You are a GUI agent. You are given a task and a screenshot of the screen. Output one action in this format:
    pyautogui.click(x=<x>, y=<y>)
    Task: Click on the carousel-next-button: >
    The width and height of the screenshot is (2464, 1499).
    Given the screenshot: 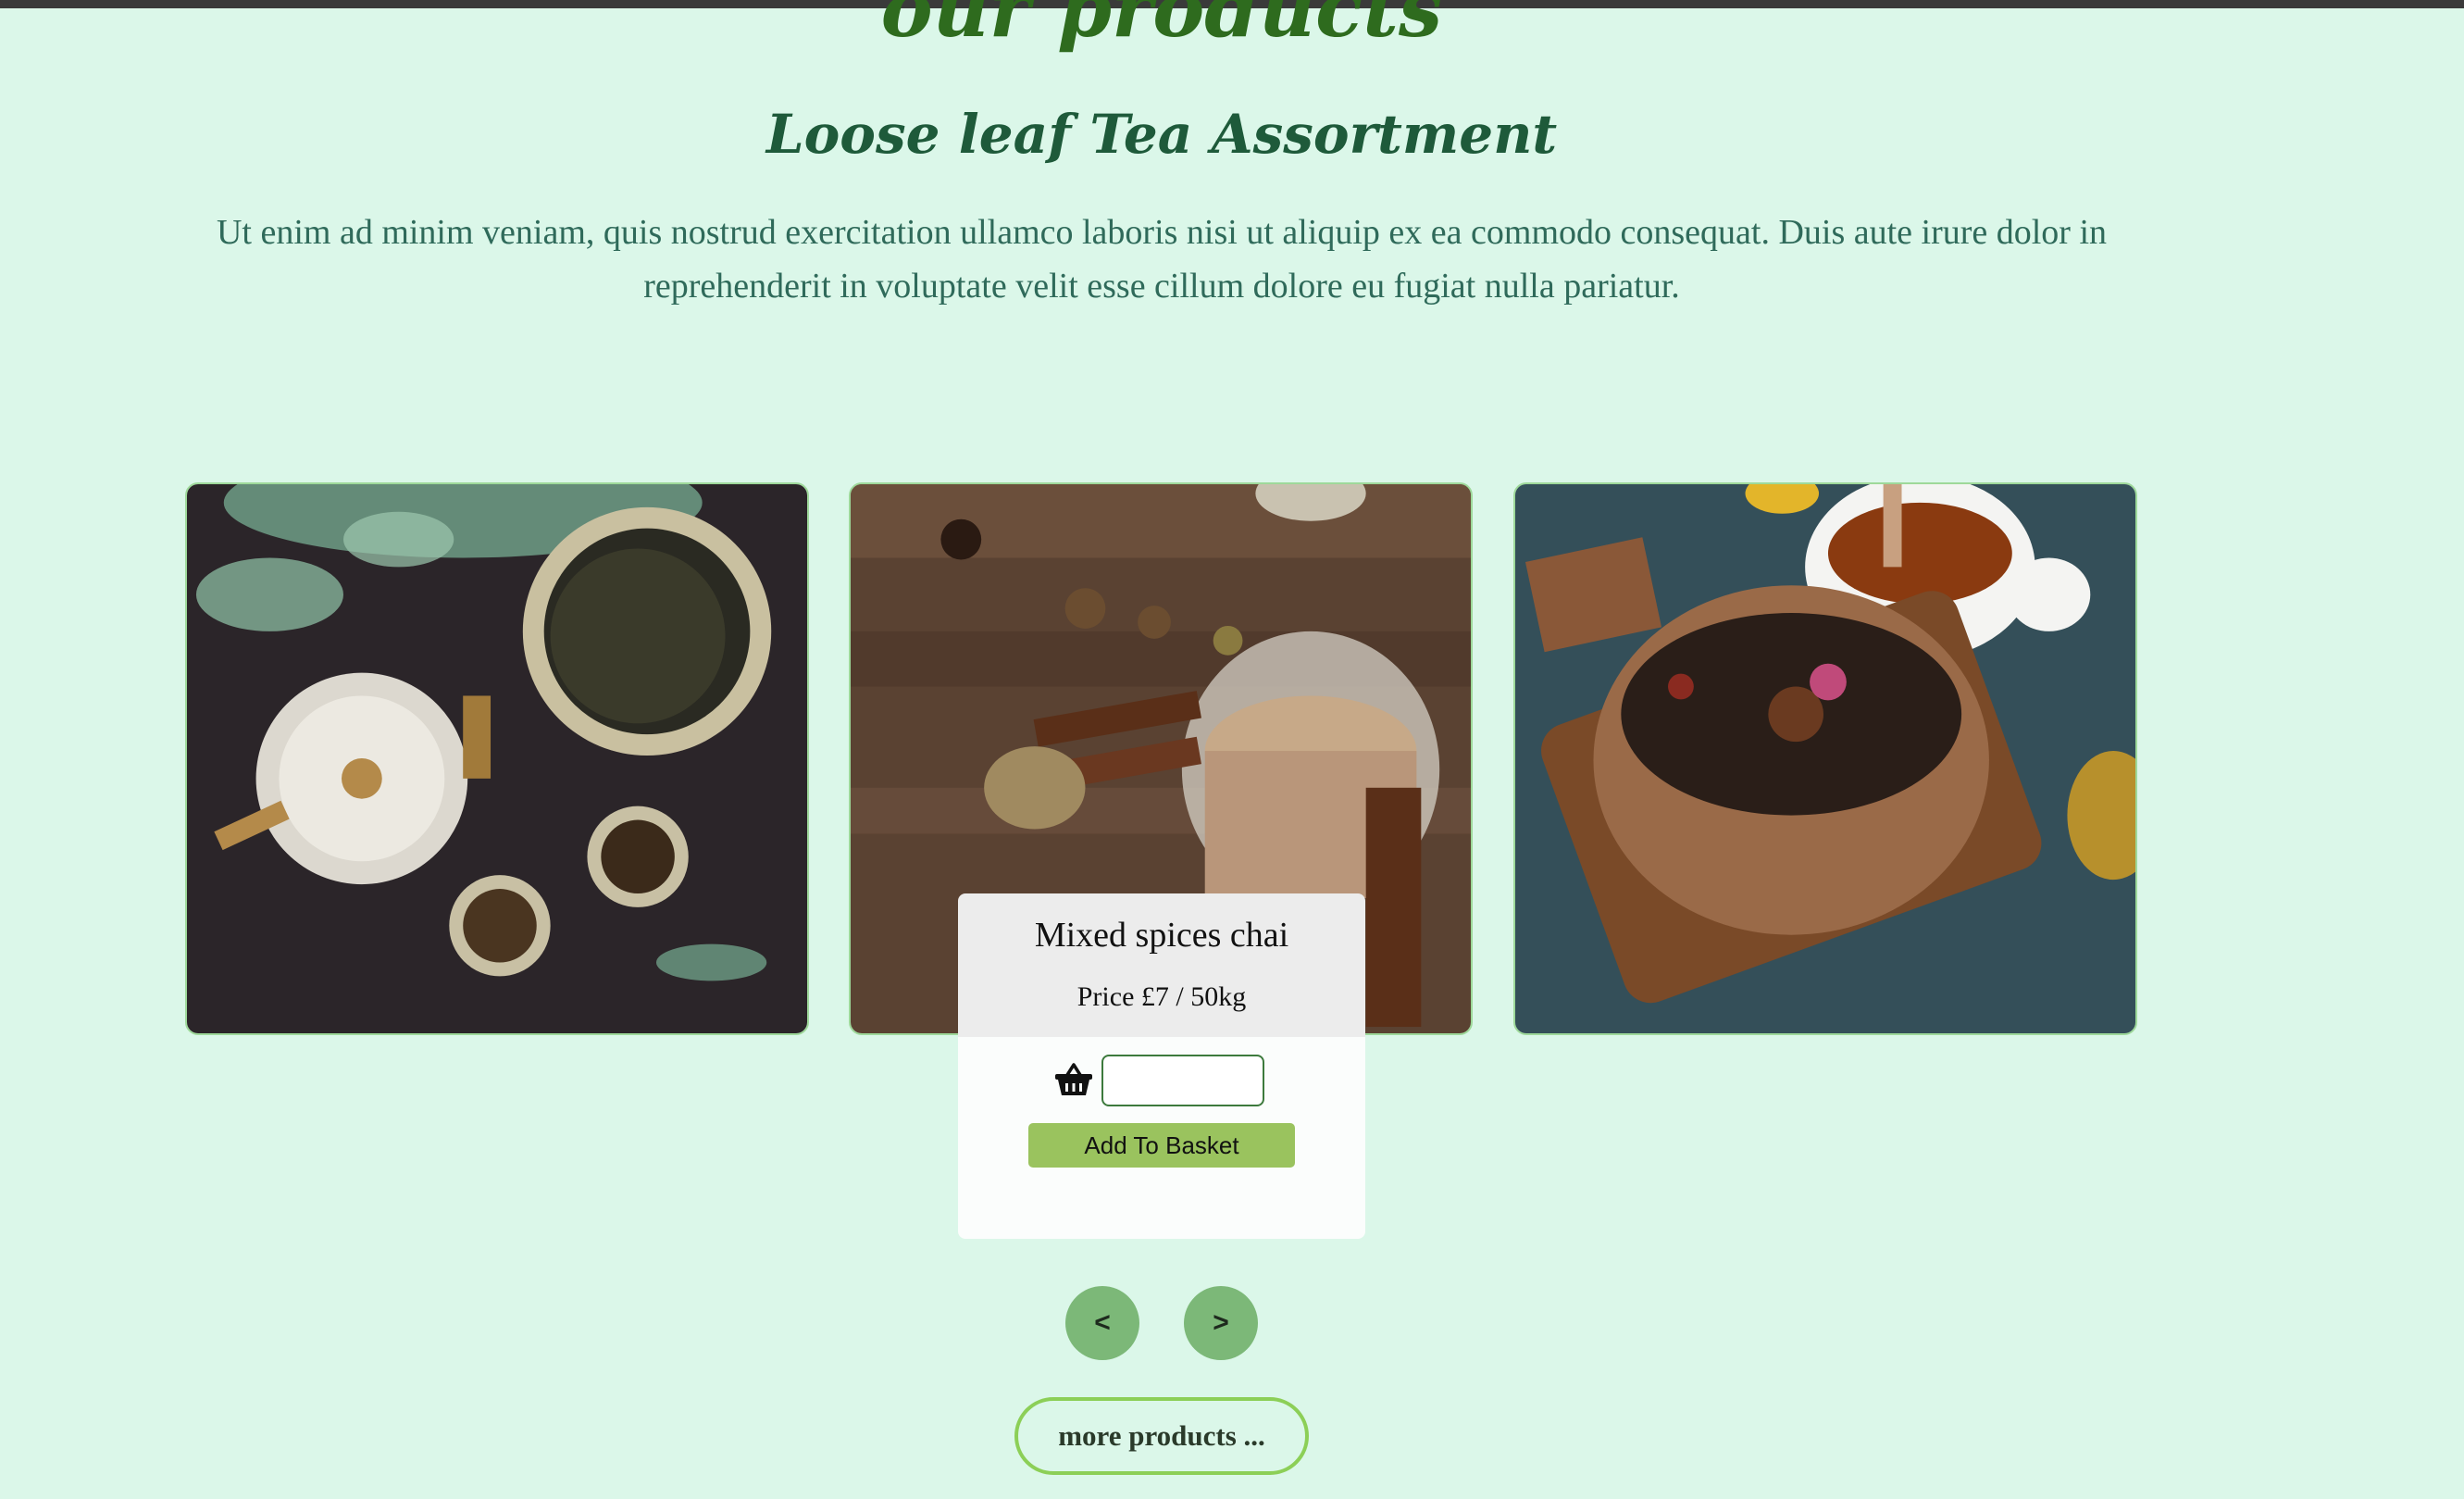 What is the action you would take?
    pyautogui.click(x=1221, y=1323)
    